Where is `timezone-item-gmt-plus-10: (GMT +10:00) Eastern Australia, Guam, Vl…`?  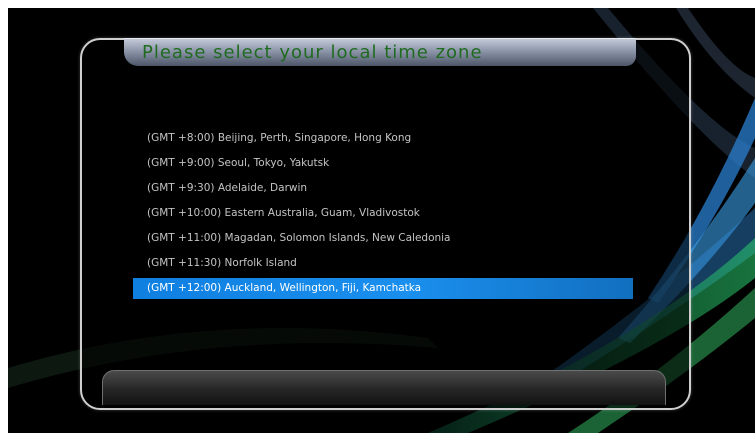 timezone-item-gmt-plus-10: (GMT +10:00) Eastern Australia, Guam, Vl… is located at coordinates (383, 213).